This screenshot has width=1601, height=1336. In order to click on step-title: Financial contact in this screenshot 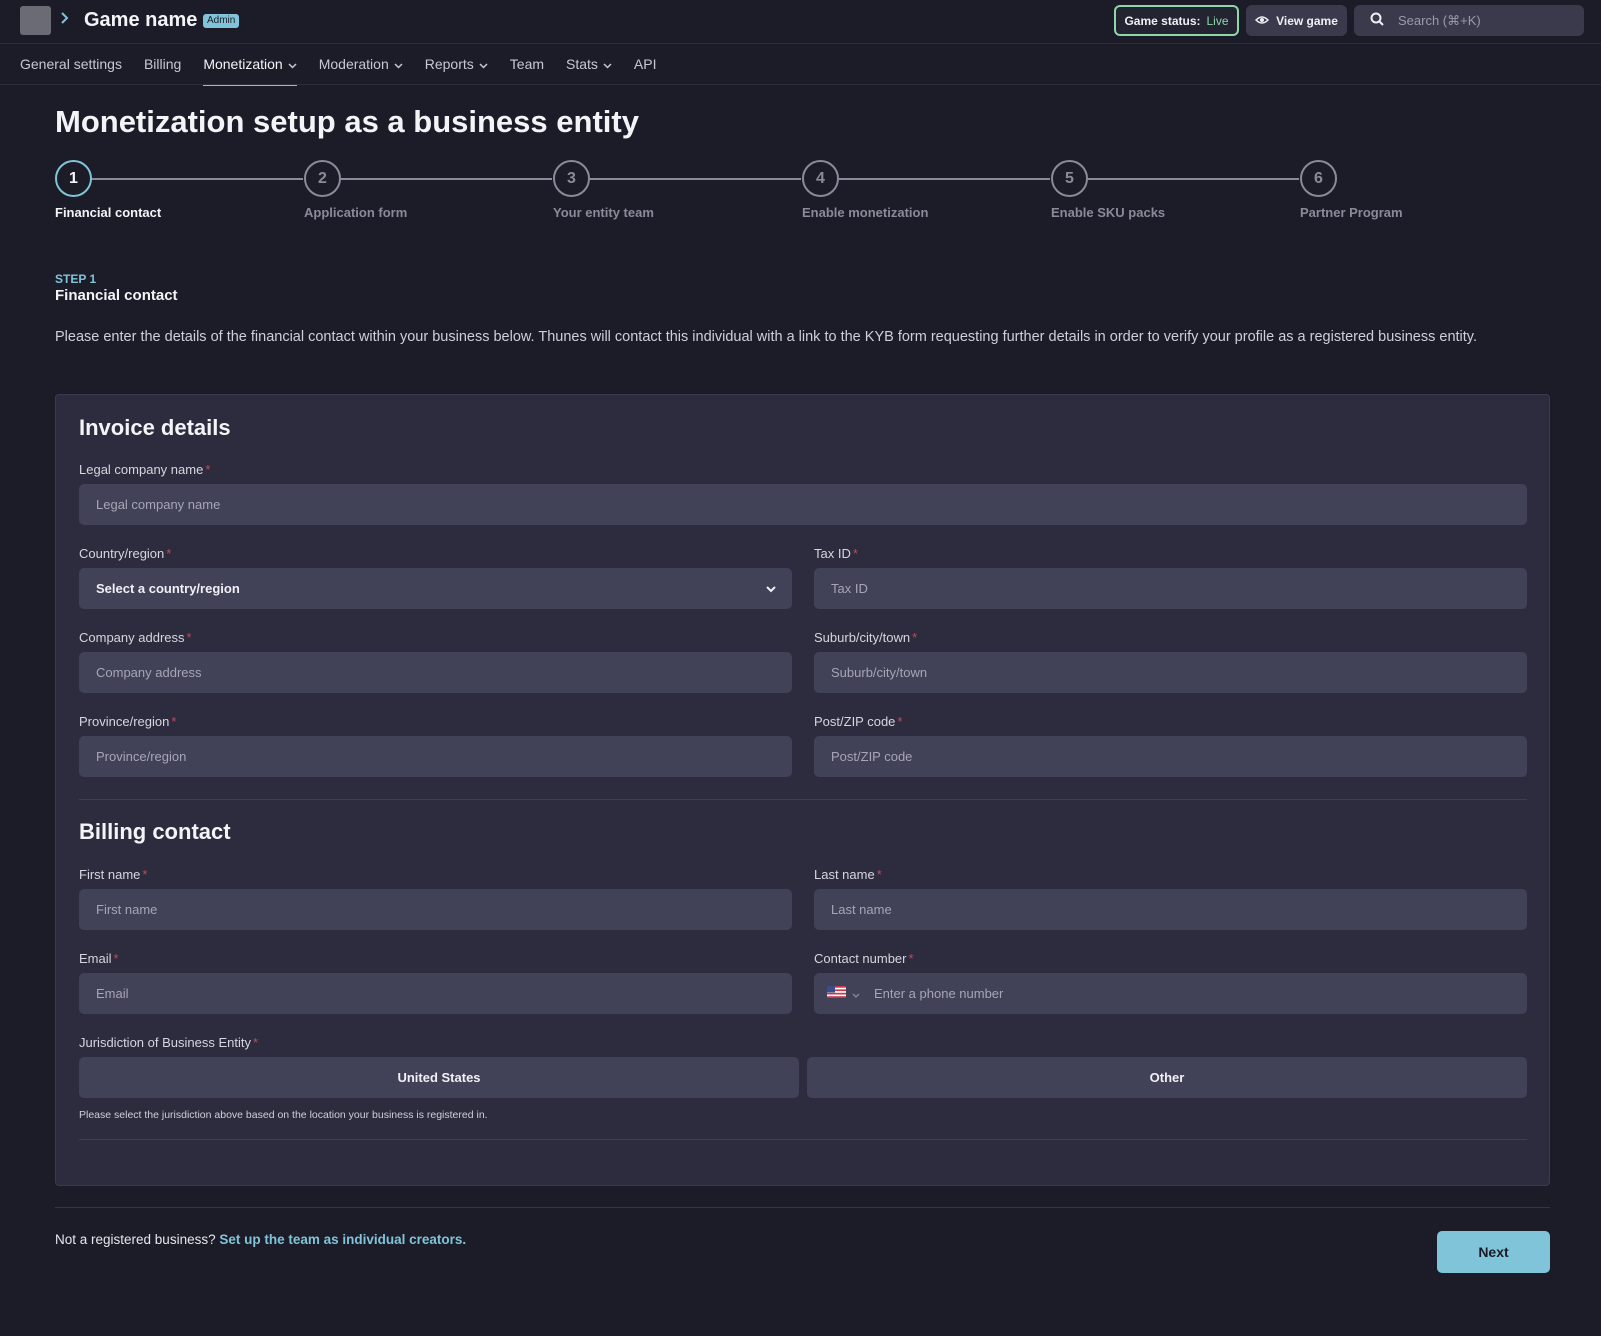, I will do `click(116, 295)`.